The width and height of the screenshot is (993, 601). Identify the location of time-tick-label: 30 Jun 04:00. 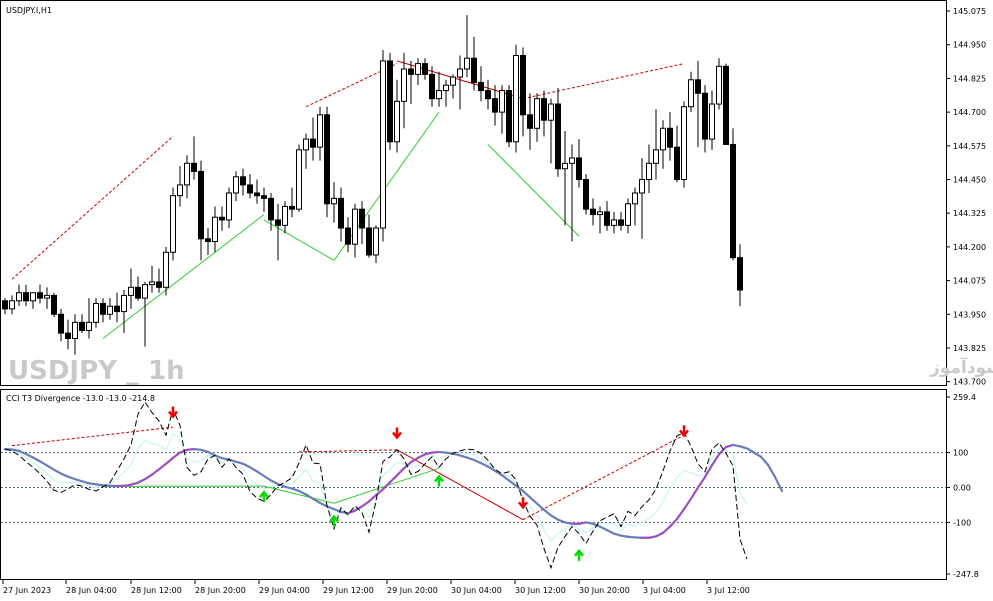
(476, 590).